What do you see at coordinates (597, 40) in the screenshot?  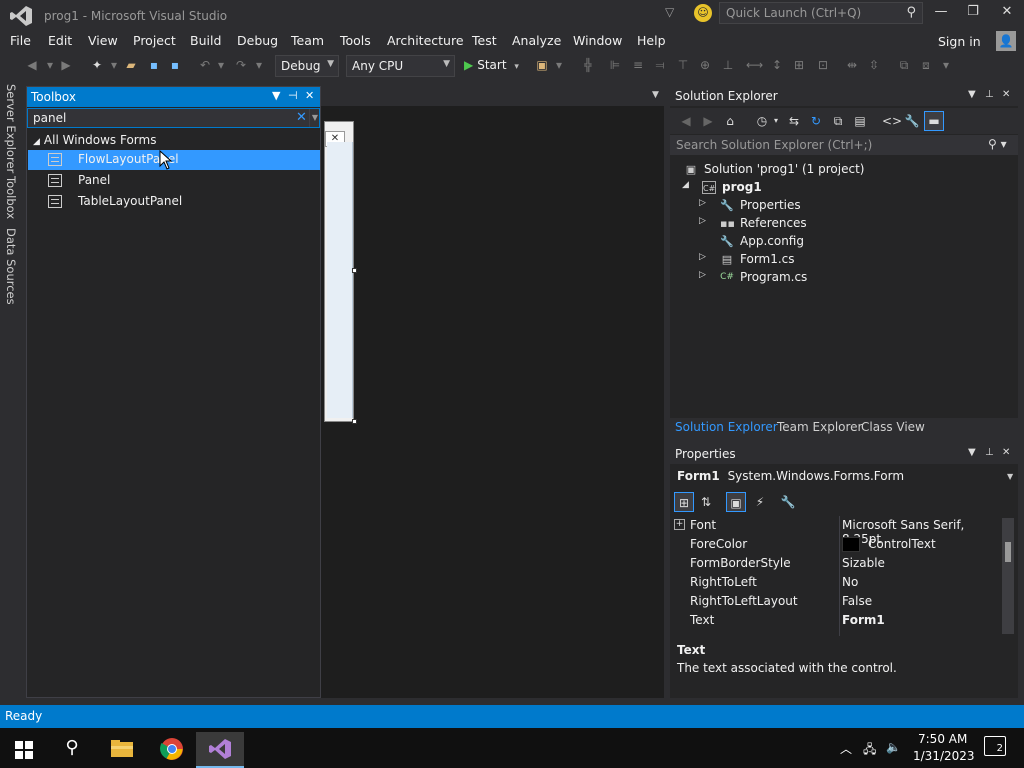 I see `menu-window: Window` at bounding box center [597, 40].